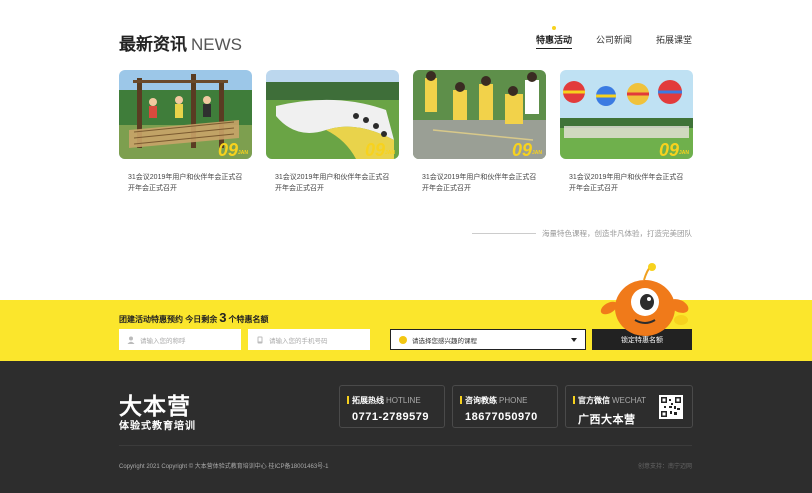 Image resolution: width=812 pixels, height=493 pixels. What do you see at coordinates (131, 340) in the screenshot?
I see `user-icon` at bounding box center [131, 340].